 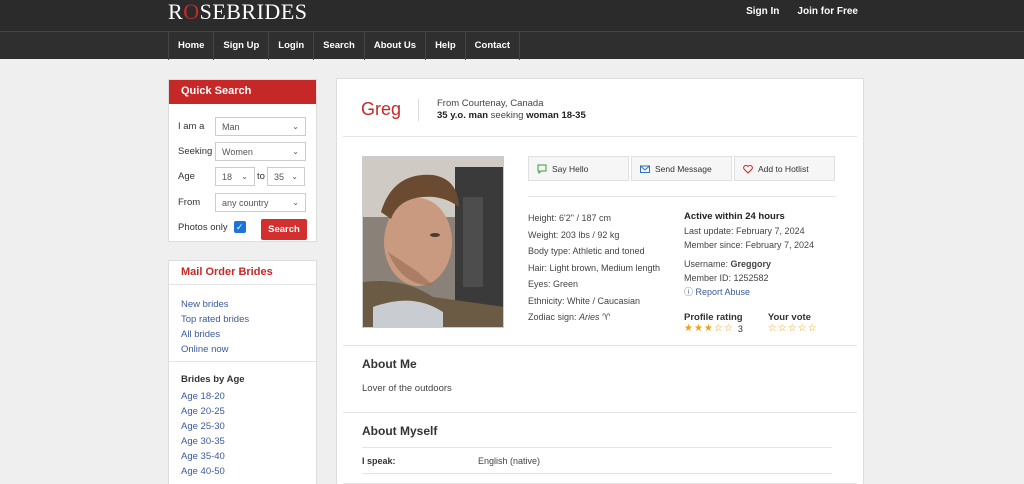 What do you see at coordinates (740, 328) in the screenshot?
I see `rating-count: 3` at bounding box center [740, 328].